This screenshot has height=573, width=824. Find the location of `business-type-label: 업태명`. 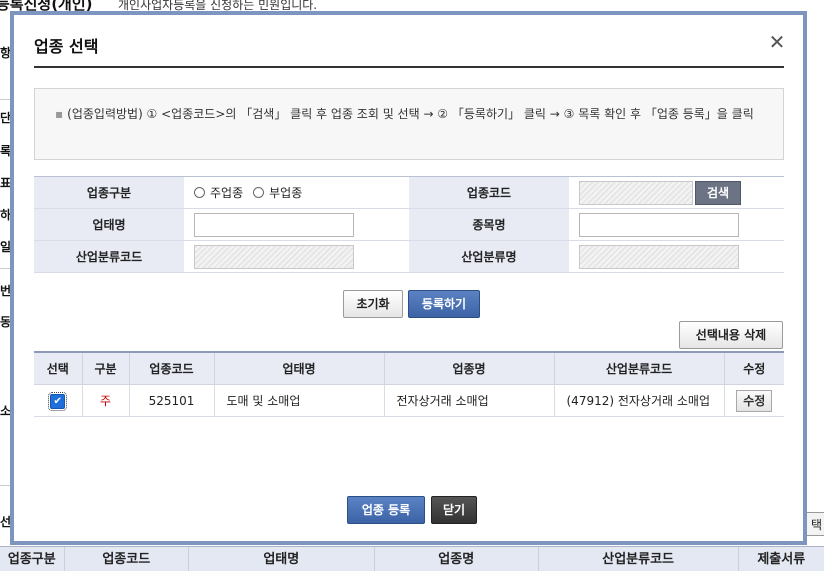

business-type-label: 업태명 is located at coordinates (109, 224).